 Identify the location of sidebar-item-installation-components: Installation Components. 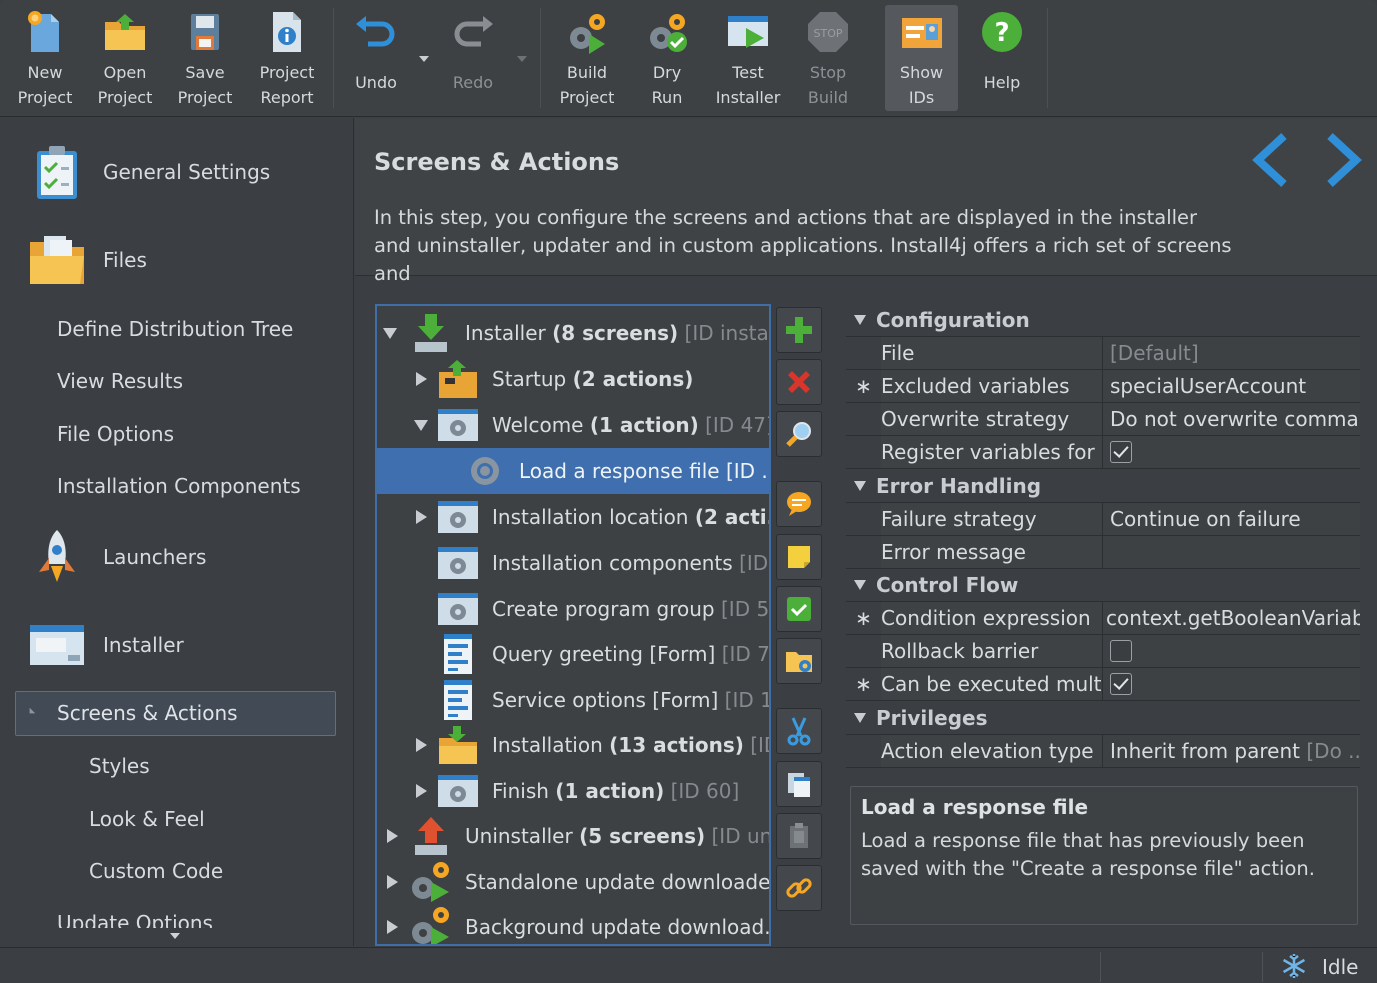
(179, 486).